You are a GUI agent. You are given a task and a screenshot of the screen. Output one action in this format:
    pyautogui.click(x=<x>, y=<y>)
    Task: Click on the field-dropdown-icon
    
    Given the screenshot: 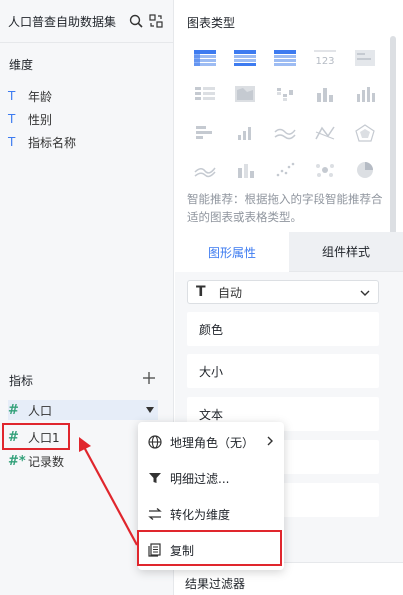 What is the action you would take?
    pyautogui.click(x=150, y=410)
    